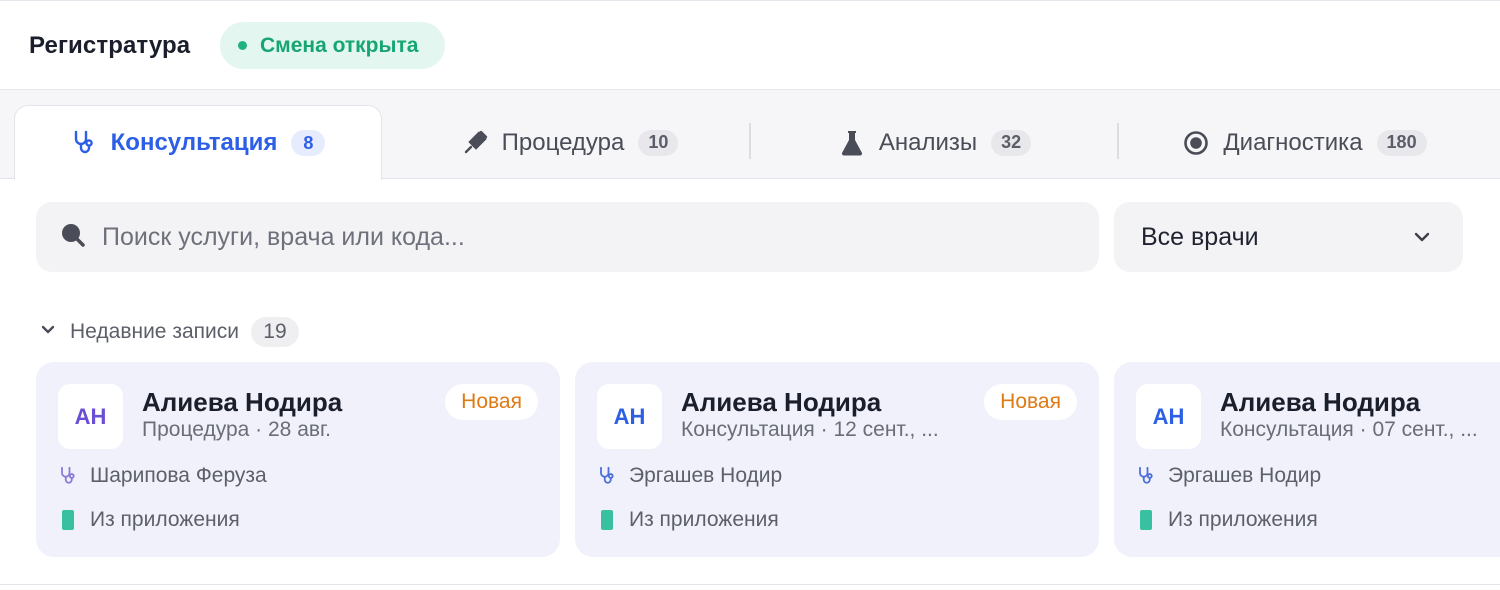  I want to click on tab-consultation: Консультация 8, so click(198, 142).